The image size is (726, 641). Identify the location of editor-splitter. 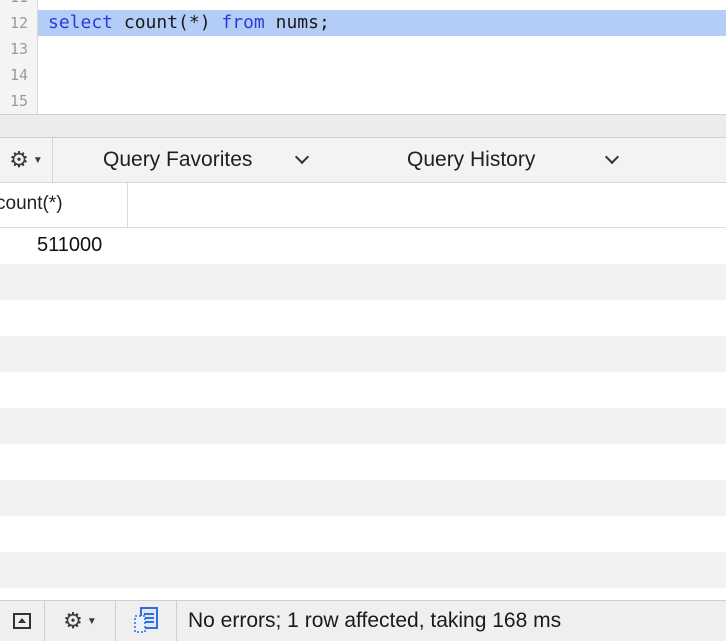
(363, 126).